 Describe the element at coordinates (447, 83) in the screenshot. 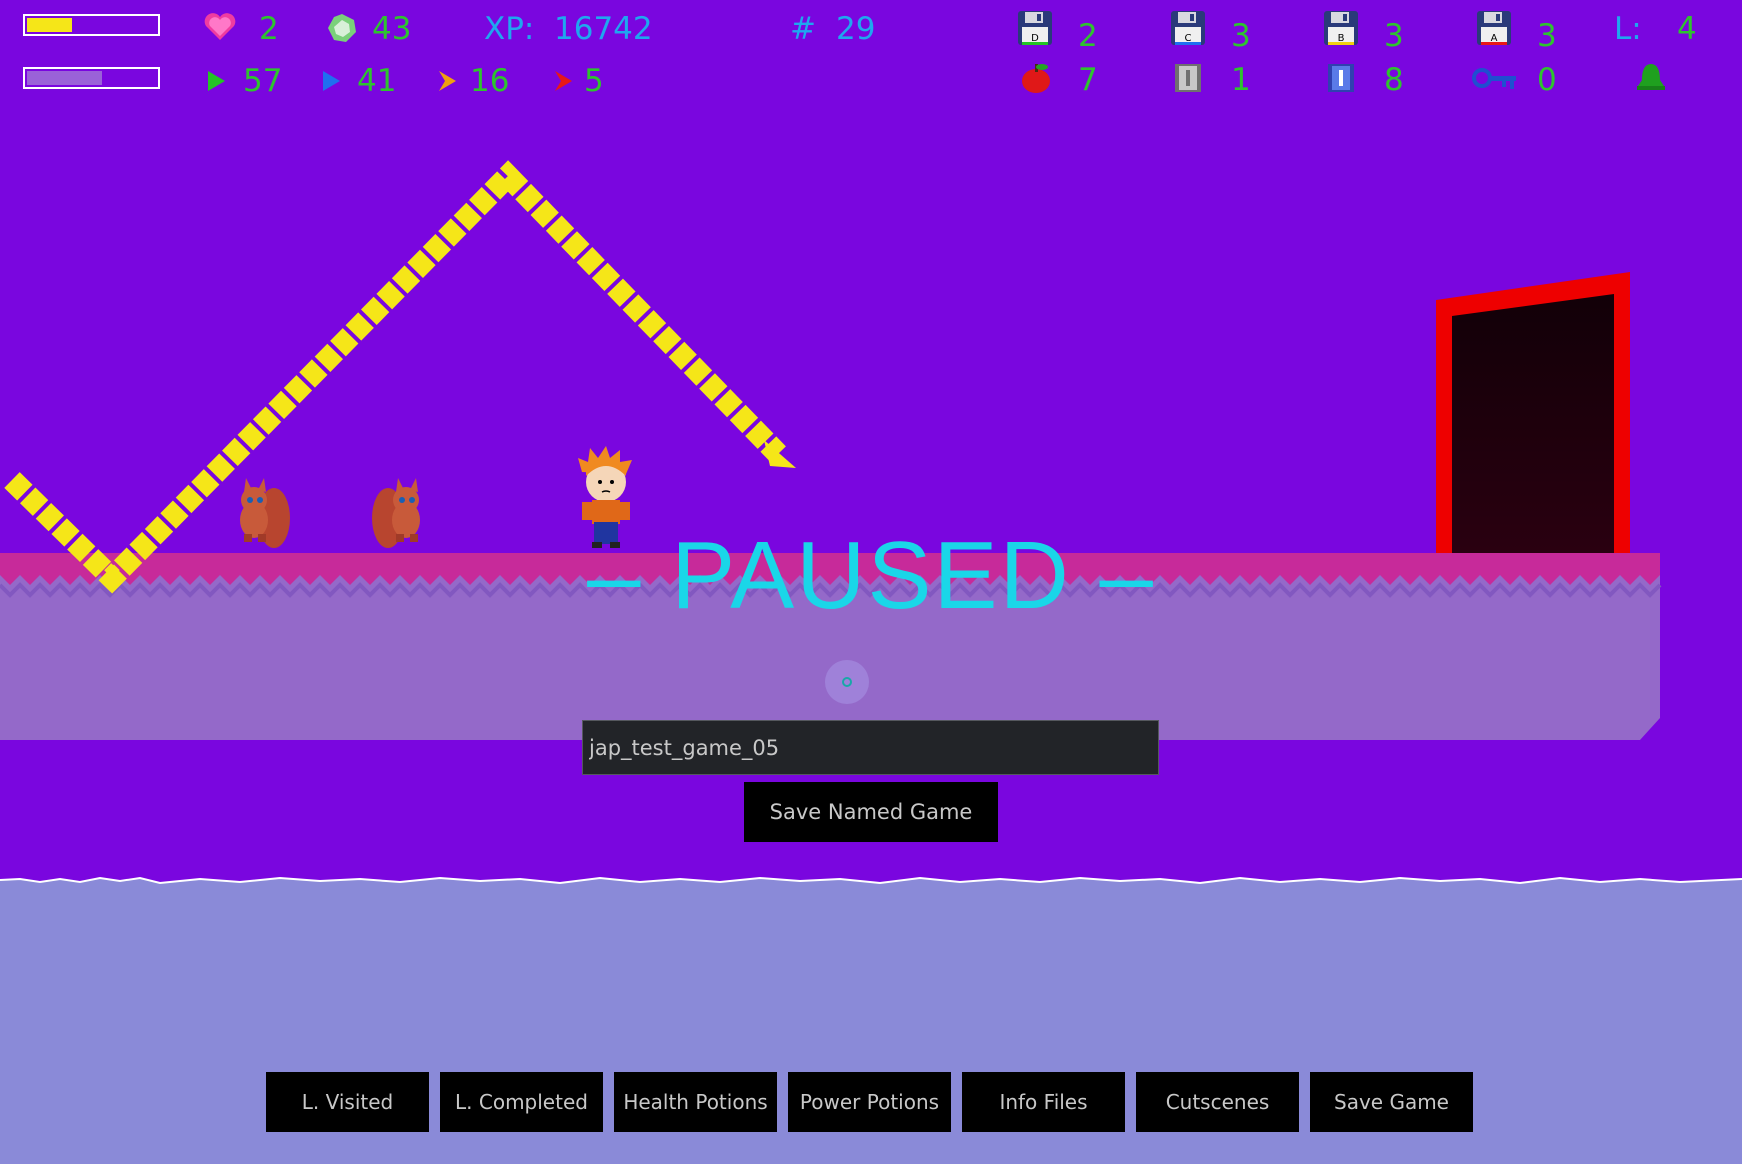

I see `orange-chevron-icon` at that location.